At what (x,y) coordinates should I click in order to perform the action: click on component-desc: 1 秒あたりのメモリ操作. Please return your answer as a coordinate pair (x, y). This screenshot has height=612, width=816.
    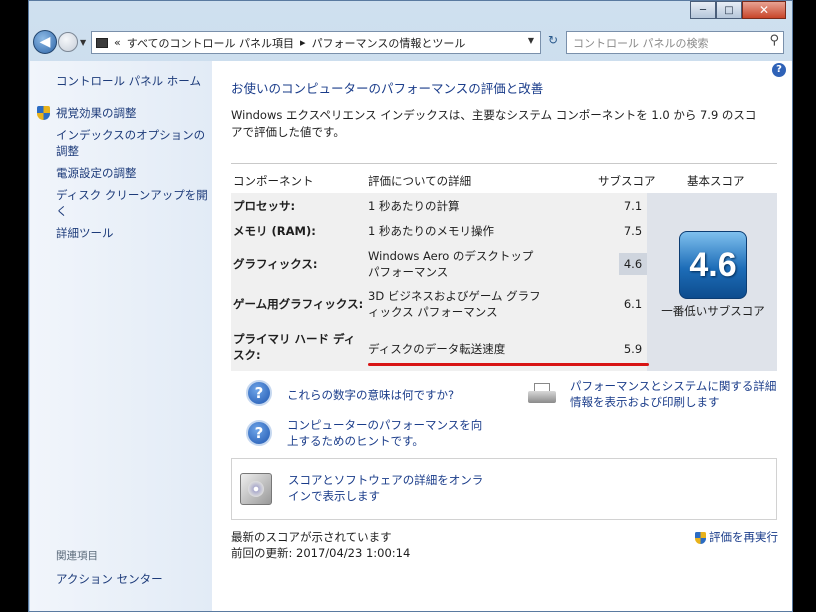
    Looking at the image, I should click on (431, 231).